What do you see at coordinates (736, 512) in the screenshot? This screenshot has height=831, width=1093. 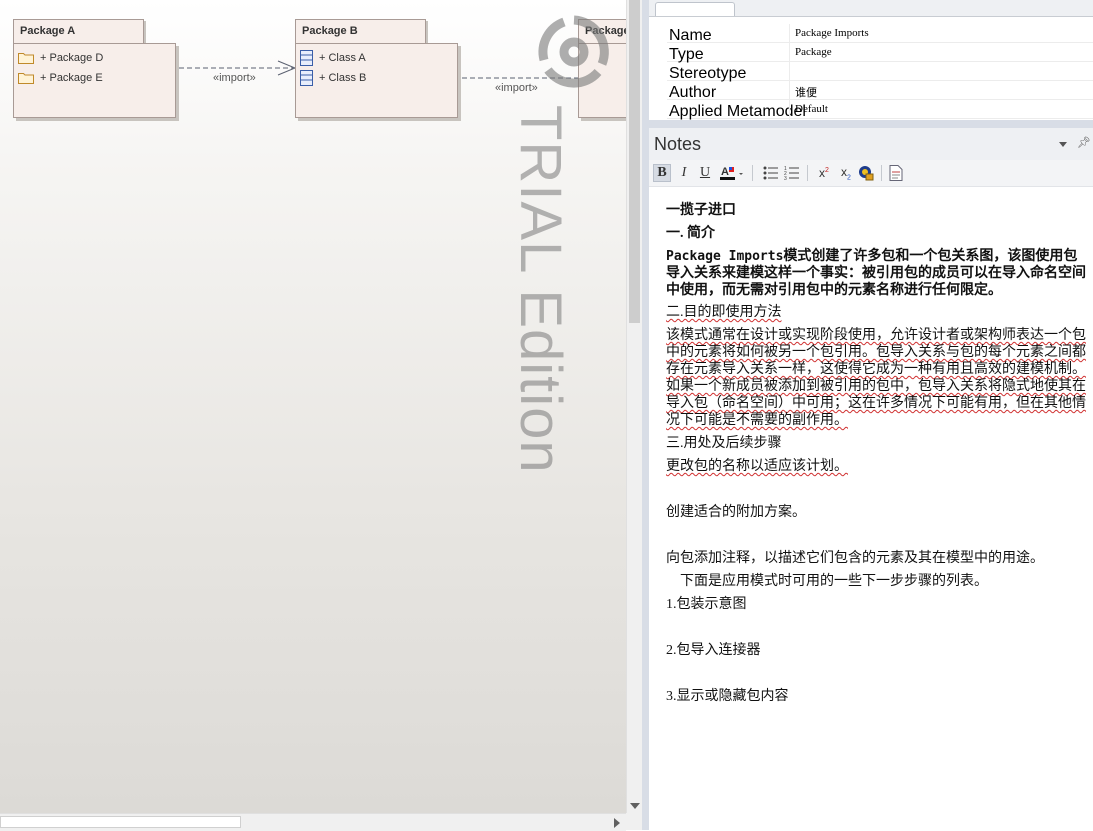 I see `notes-paragraph: 创建适合的附加方案。` at bounding box center [736, 512].